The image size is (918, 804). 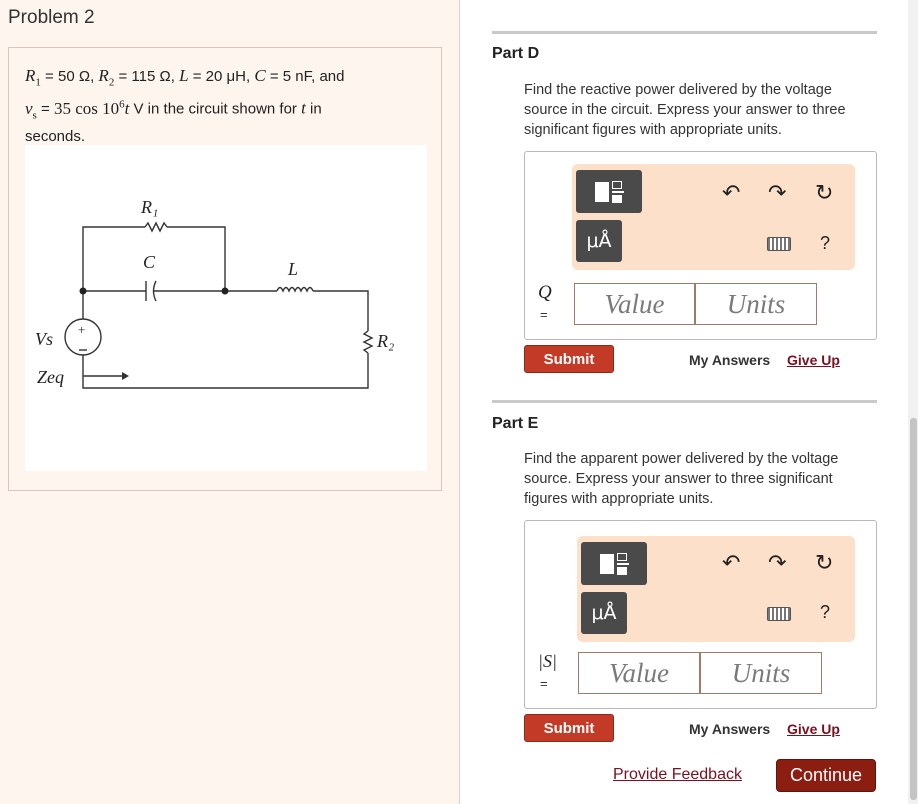 I want to click on vs-unit-text: V in the circuit shown for, so click(x=215, y=110).